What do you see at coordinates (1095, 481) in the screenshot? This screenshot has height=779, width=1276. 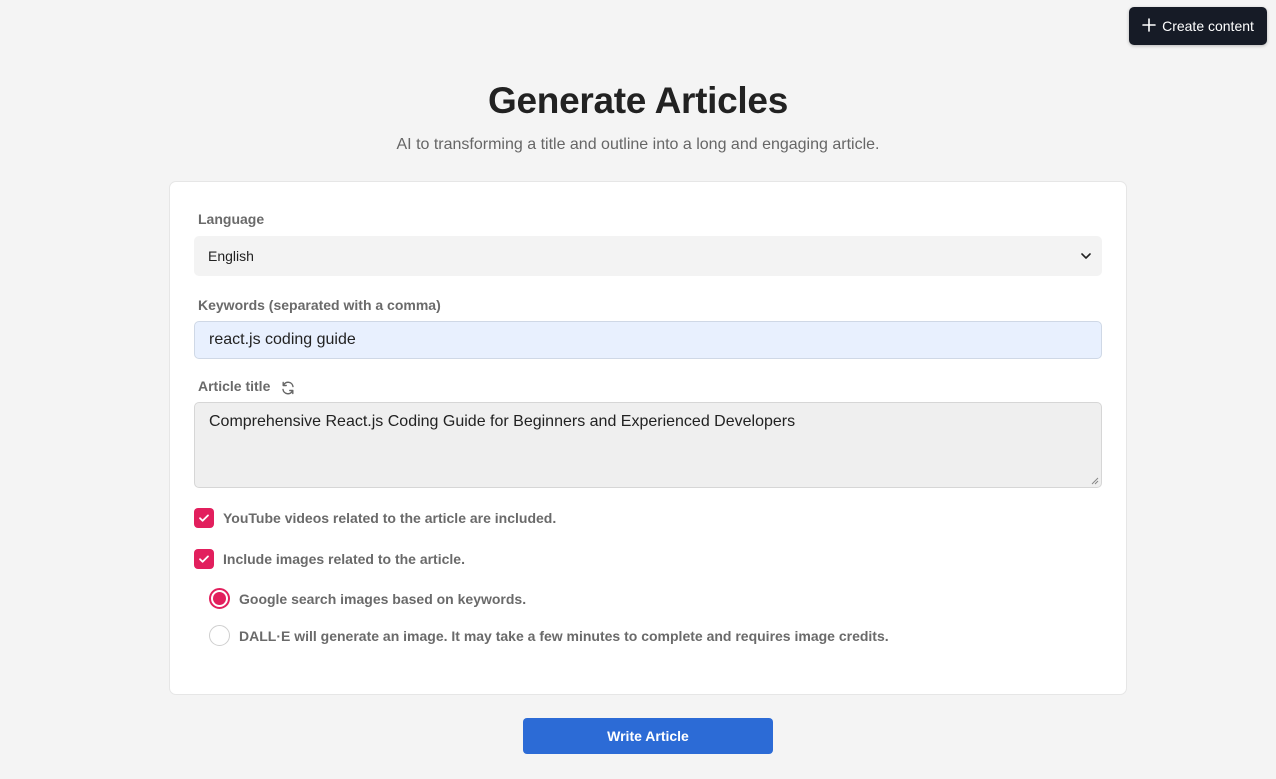 I see `resize-grip-icon` at bounding box center [1095, 481].